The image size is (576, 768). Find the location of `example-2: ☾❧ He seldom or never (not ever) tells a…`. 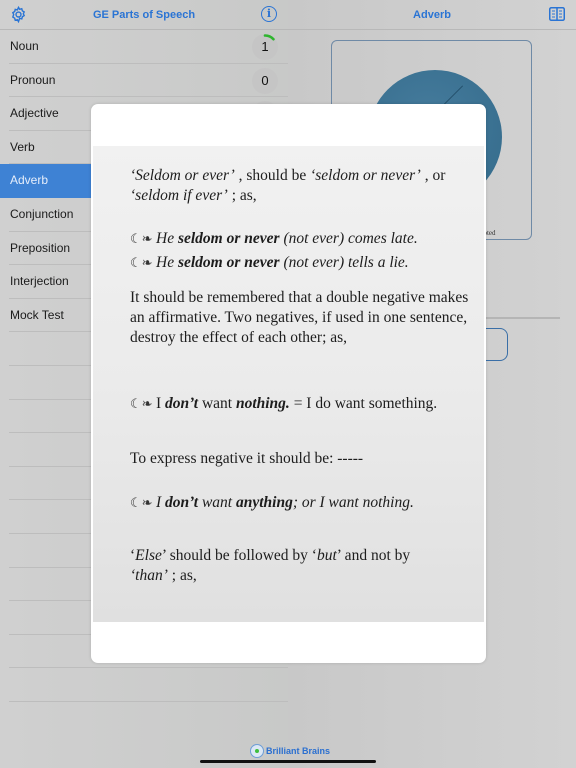

example-2: ☾❧ He seldom or never (not ever) tells a… is located at coordinates (300, 263).